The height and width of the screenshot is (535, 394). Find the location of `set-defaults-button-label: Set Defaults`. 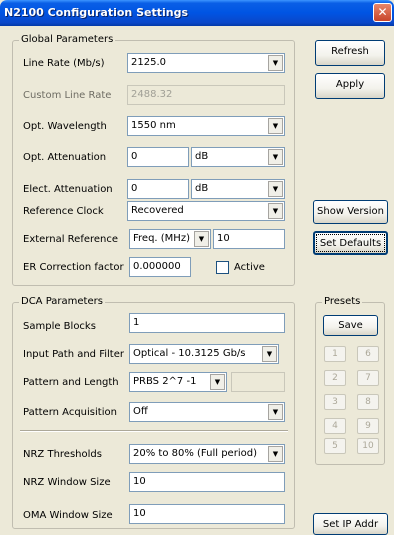

set-defaults-button-label: Set Defaults is located at coordinates (350, 243).